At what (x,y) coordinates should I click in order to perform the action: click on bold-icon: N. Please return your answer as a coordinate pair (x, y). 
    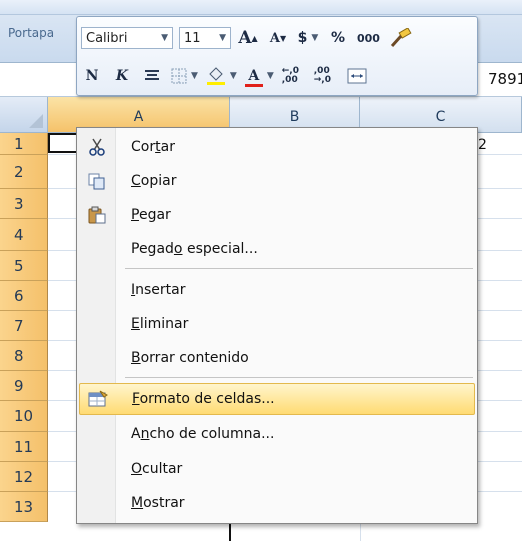
    Looking at the image, I should click on (92, 76).